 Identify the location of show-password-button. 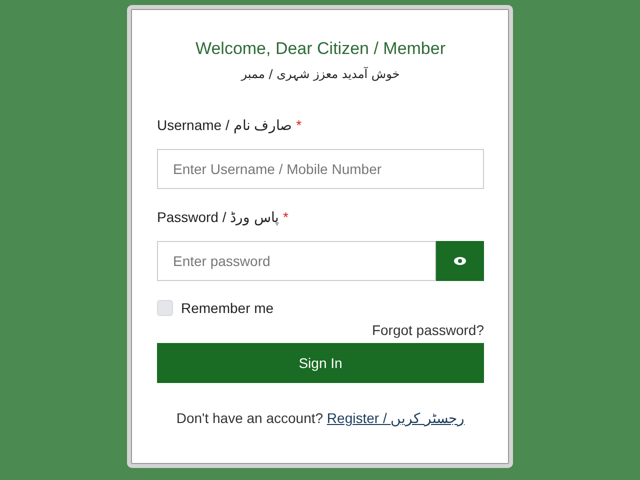
(460, 261).